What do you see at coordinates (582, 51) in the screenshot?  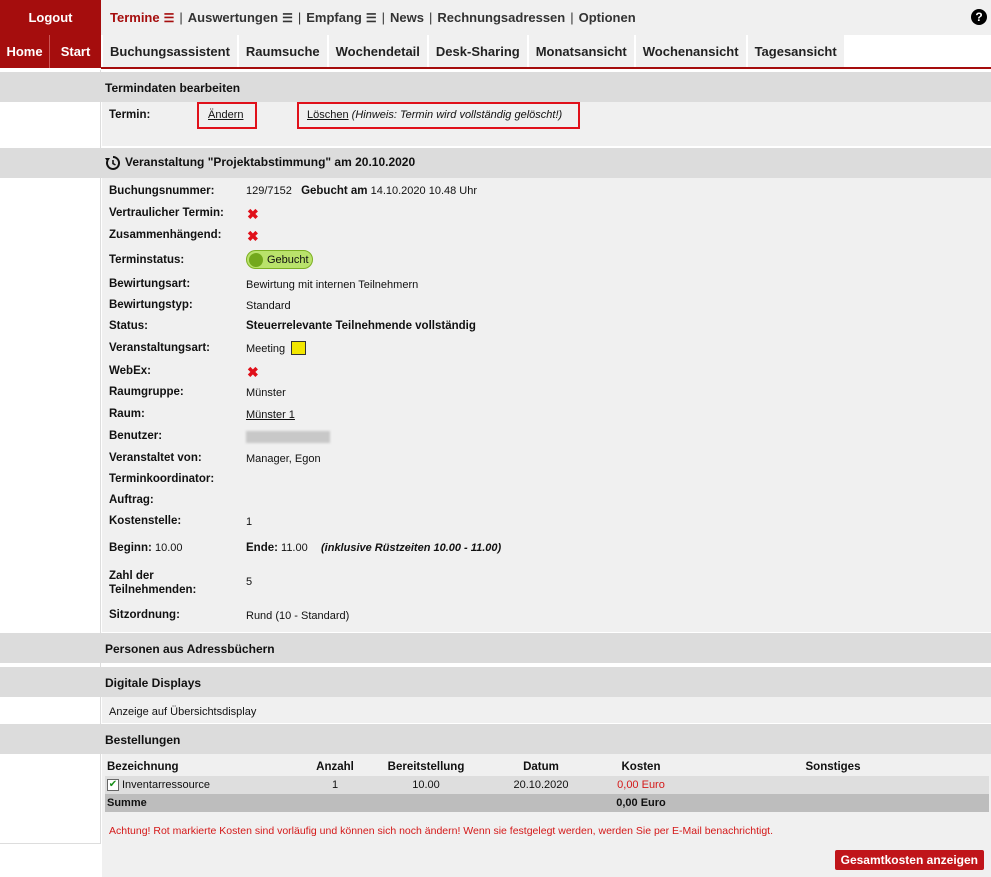 I see `tab-monatsansicht: Monatsansicht` at bounding box center [582, 51].